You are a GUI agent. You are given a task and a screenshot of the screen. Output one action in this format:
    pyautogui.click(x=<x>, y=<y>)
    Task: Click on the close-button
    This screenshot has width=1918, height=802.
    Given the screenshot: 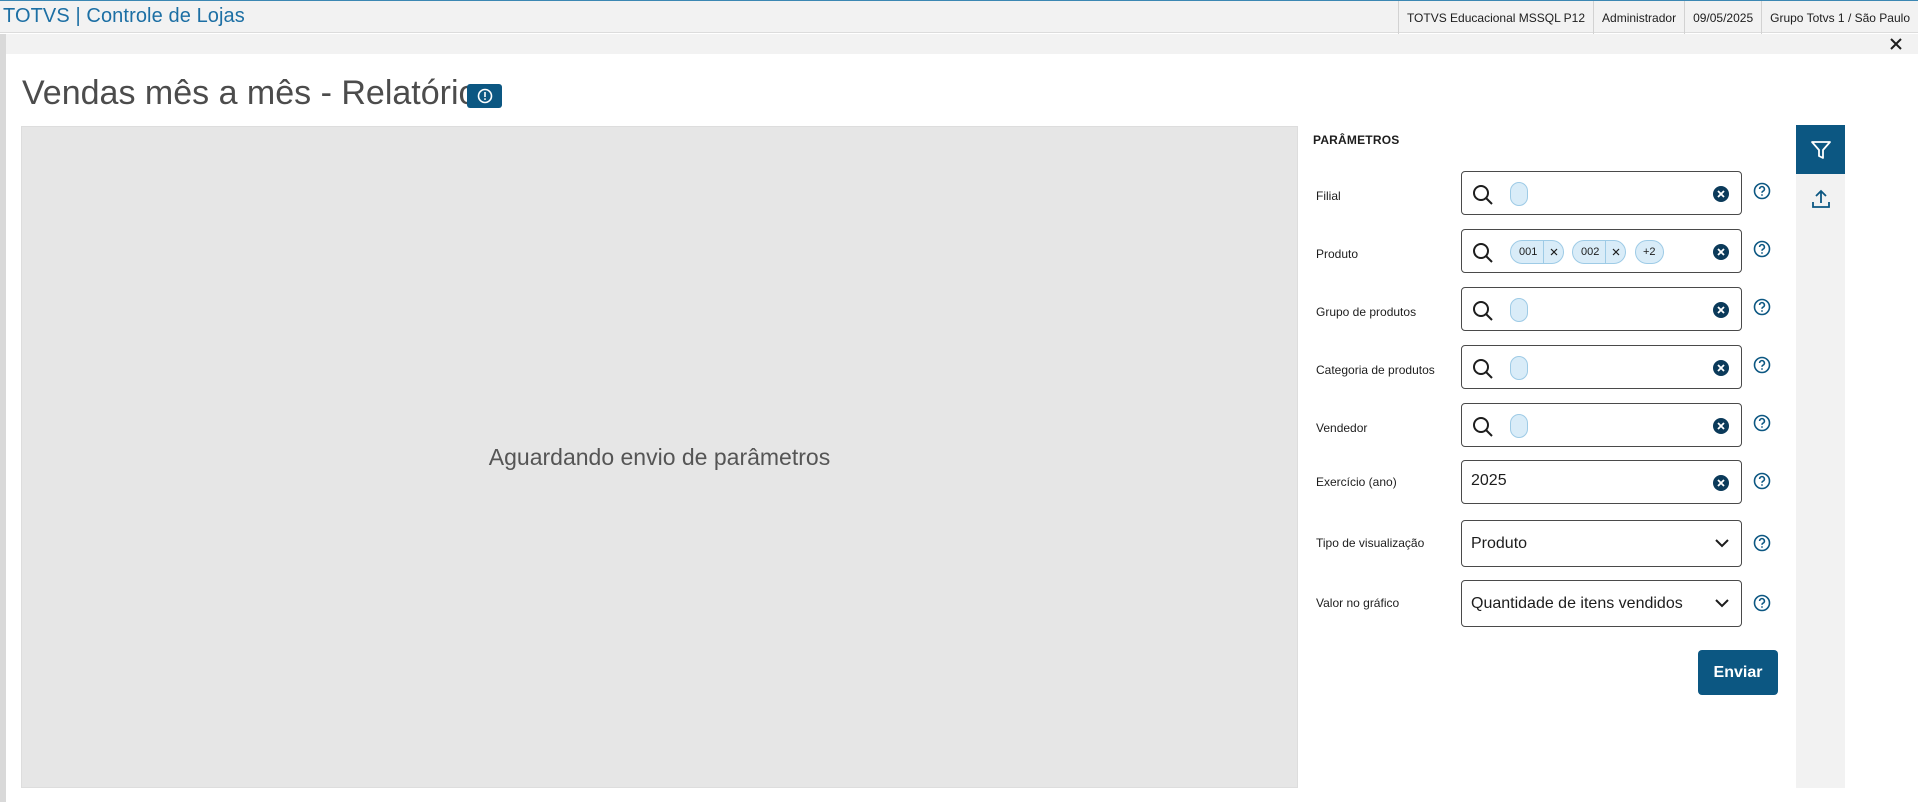 What is the action you would take?
    pyautogui.click(x=1896, y=44)
    